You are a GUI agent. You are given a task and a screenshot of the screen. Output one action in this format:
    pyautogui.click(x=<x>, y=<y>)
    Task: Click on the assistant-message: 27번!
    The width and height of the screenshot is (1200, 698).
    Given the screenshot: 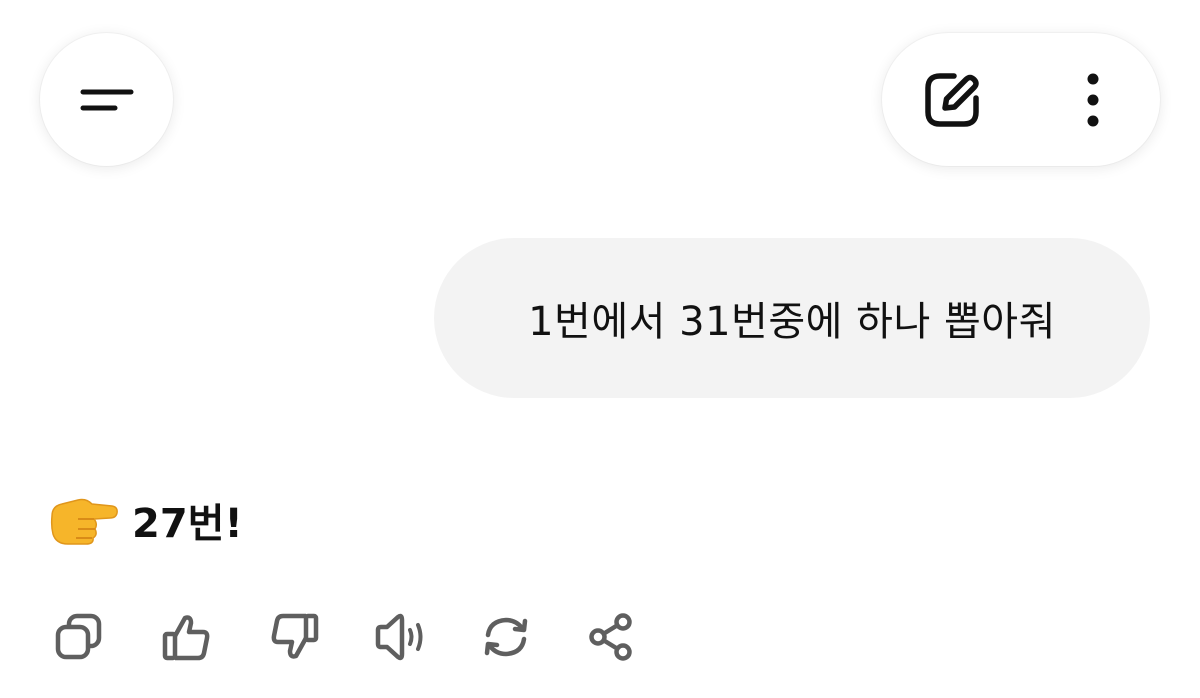 What is the action you would take?
    pyautogui.click(x=145, y=520)
    